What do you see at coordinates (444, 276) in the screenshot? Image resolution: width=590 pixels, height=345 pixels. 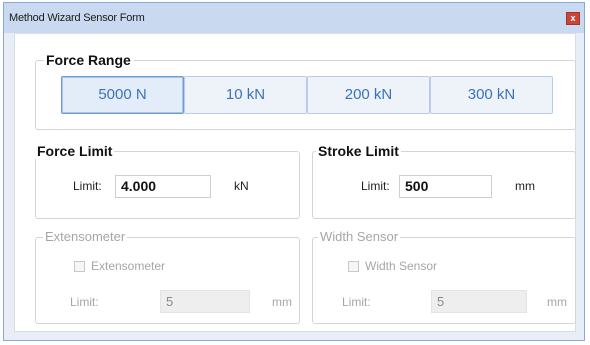 I see `width-sensor-group: Width Sensor Width Sensor Limit: 5 mm` at bounding box center [444, 276].